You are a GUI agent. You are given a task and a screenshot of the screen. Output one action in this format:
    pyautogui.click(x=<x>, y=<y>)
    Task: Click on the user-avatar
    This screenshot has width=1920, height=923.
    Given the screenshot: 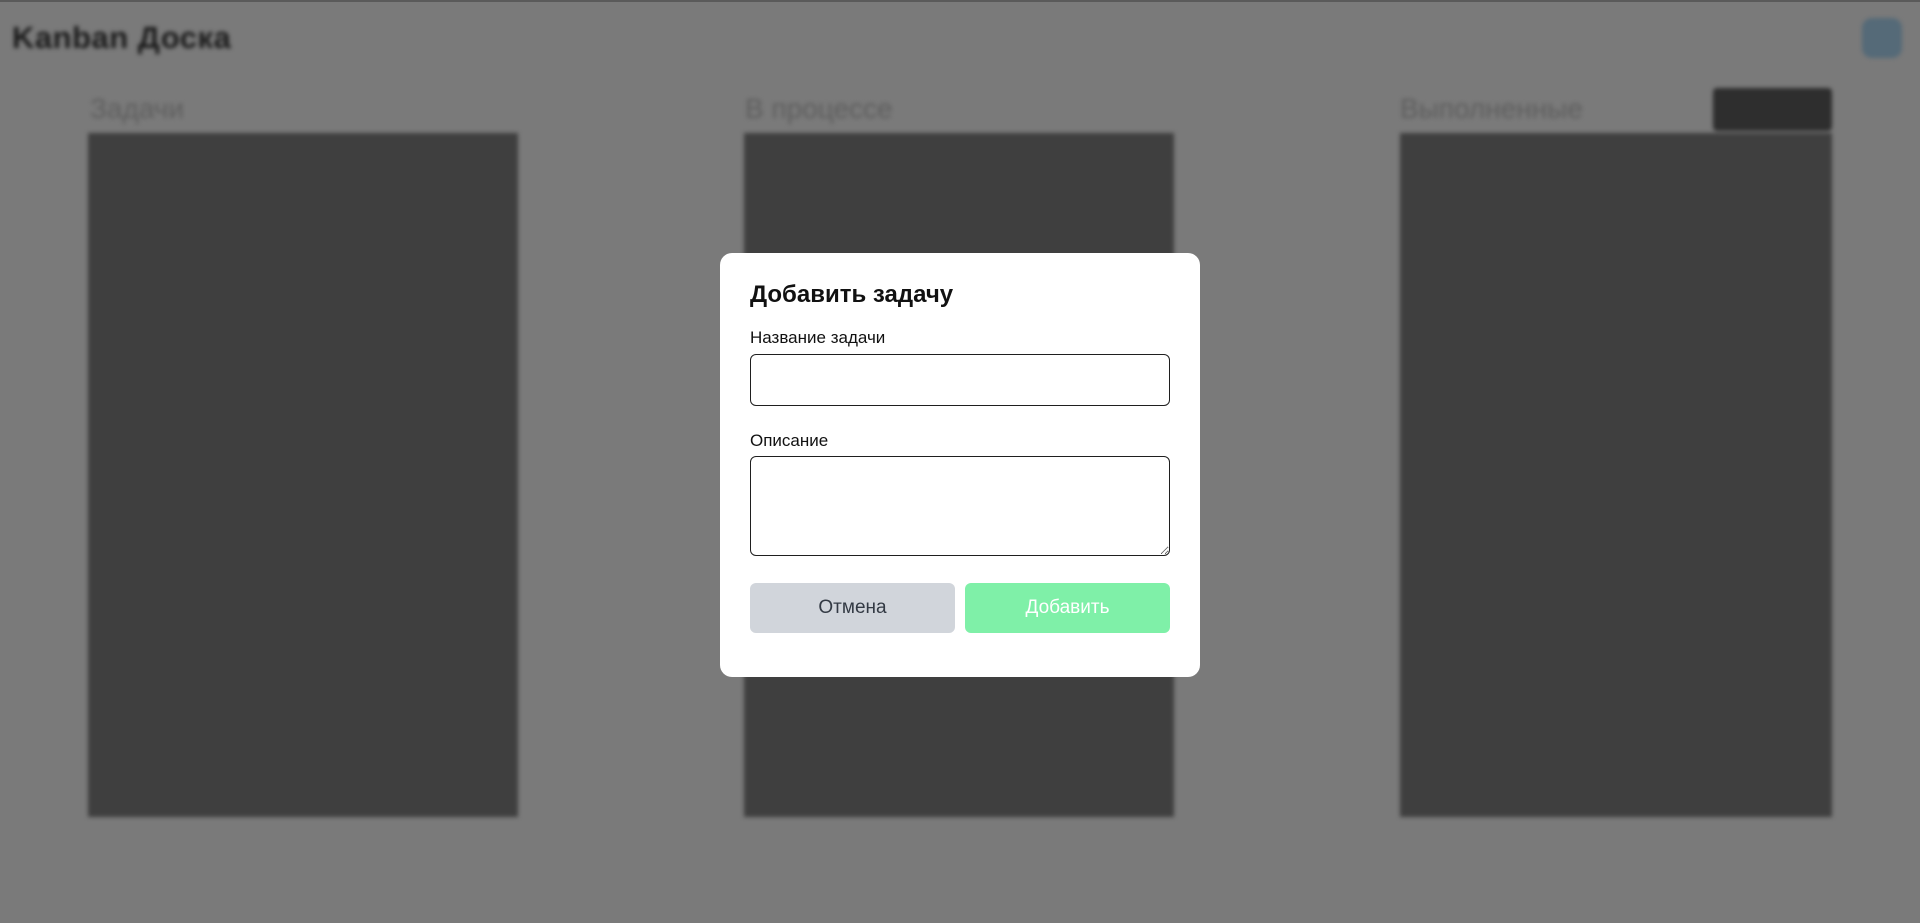 What is the action you would take?
    pyautogui.click(x=1882, y=38)
    